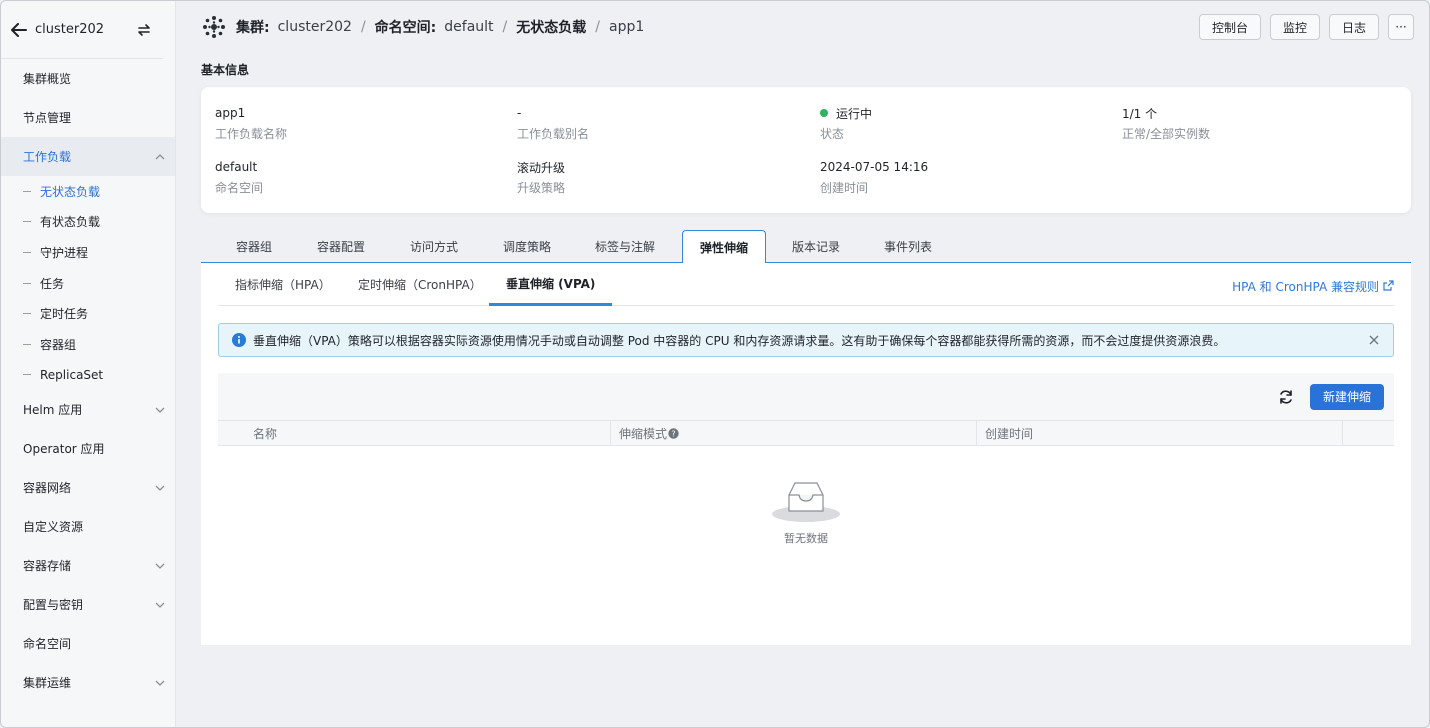  What do you see at coordinates (225, 70) in the screenshot?
I see `section-title-basic-info: 基本信息` at bounding box center [225, 70].